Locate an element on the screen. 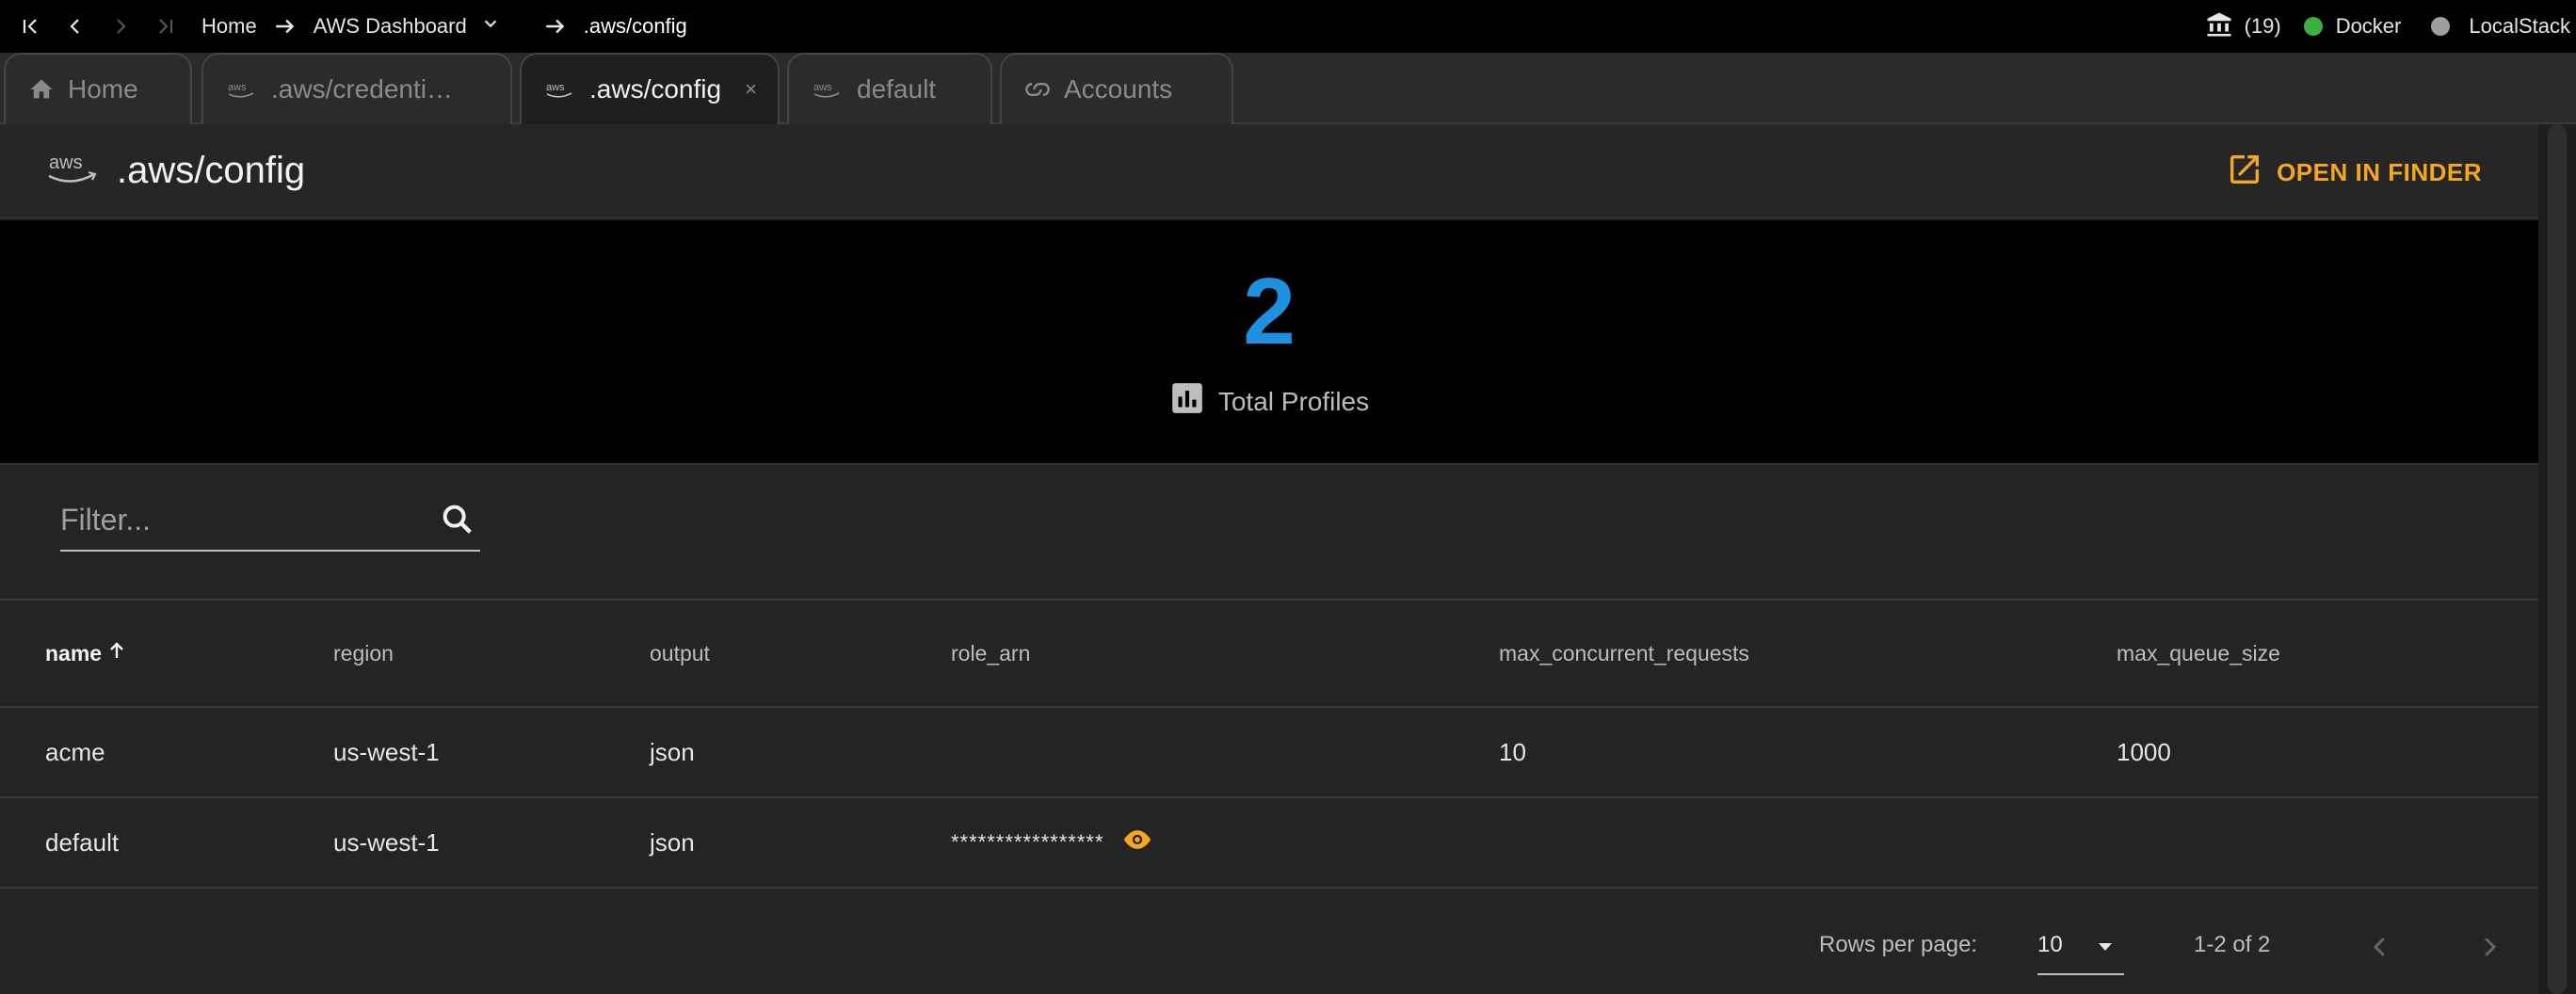 This screenshot has height=994, width=2576. bank-icon is located at coordinates (2219, 26).